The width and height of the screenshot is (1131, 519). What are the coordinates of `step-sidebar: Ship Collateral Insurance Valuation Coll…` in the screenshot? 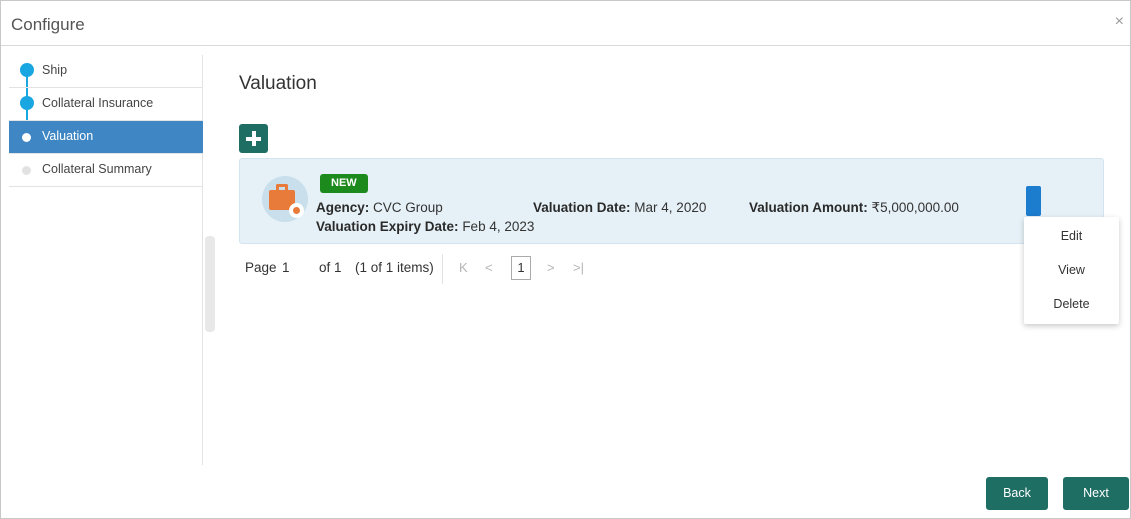 It's located at (106, 260).